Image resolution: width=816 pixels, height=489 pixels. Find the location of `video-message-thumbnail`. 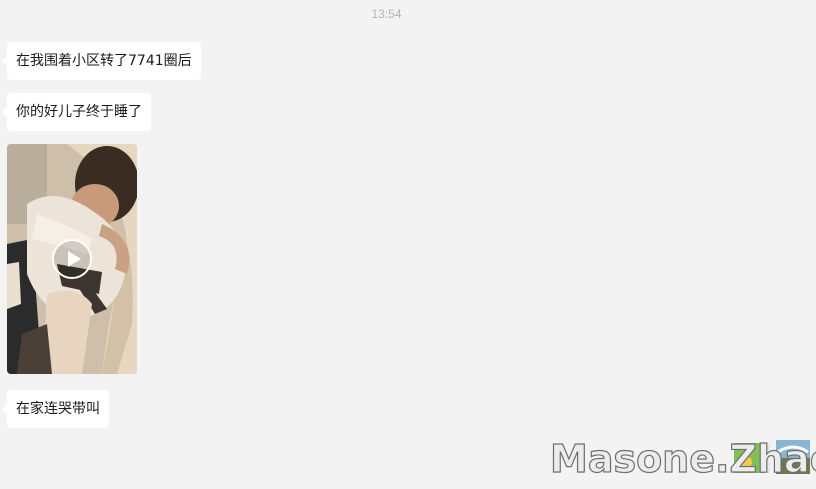

video-message-thumbnail is located at coordinates (72, 259).